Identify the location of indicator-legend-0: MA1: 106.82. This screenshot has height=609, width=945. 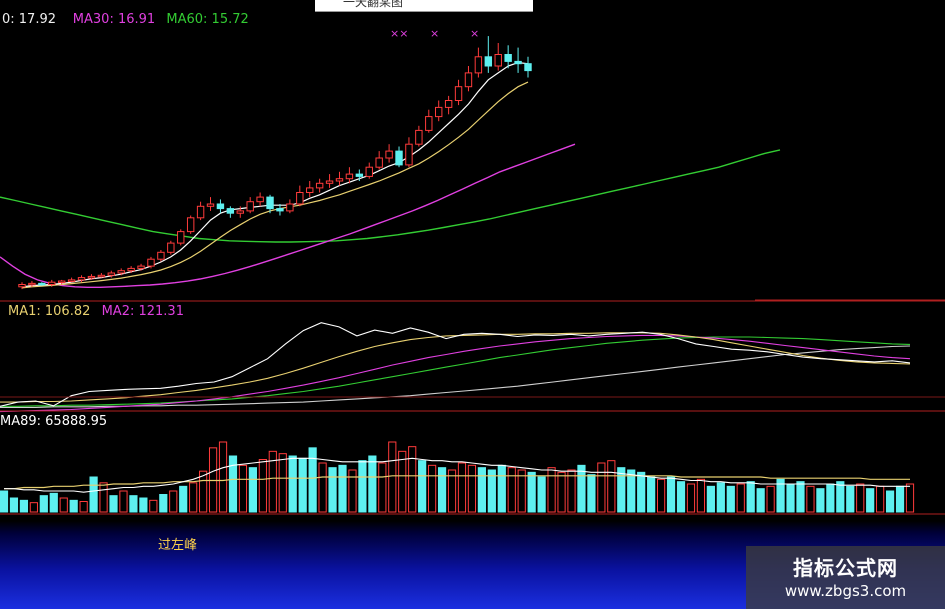
(49, 311).